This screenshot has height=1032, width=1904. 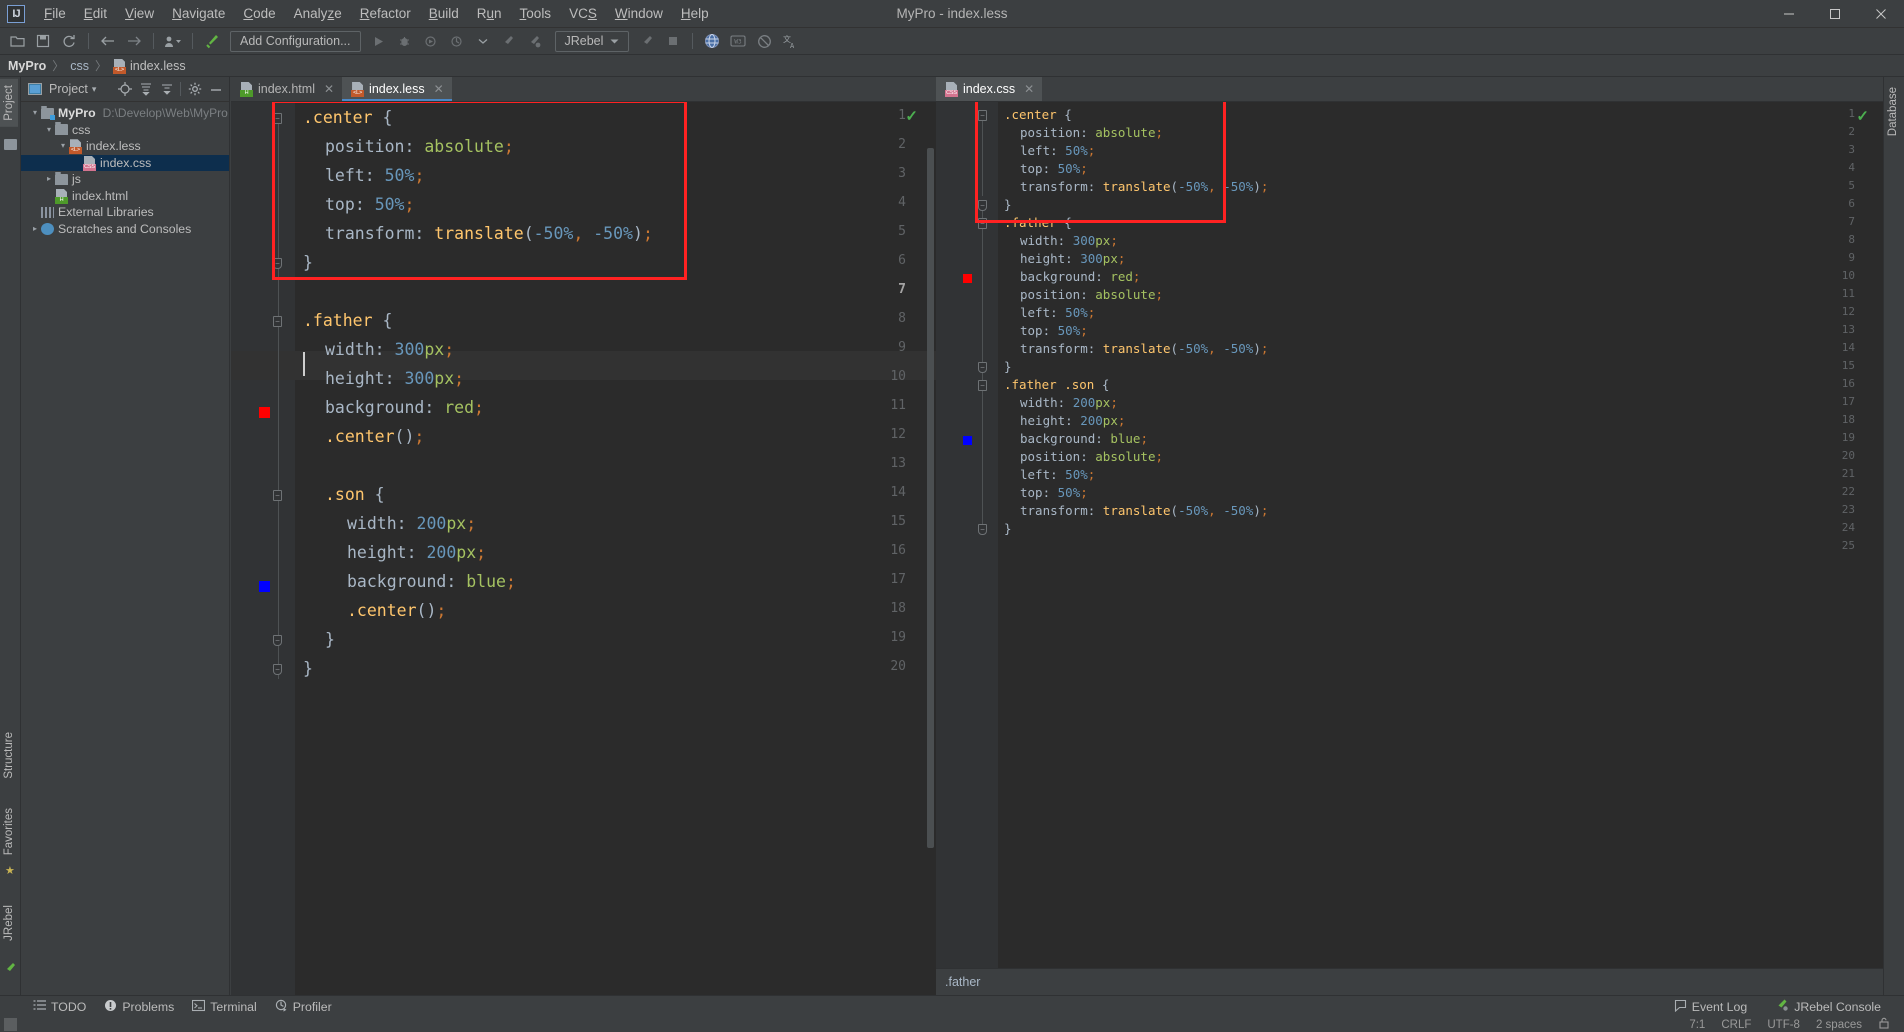 I want to click on breadcrumb-project: MyPro, so click(x=27, y=66).